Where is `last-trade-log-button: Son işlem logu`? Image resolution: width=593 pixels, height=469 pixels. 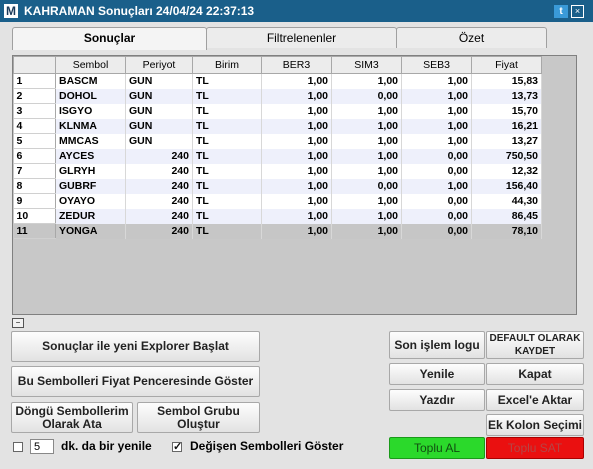
last-trade-log-button: Son işlem logu is located at coordinates (437, 345).